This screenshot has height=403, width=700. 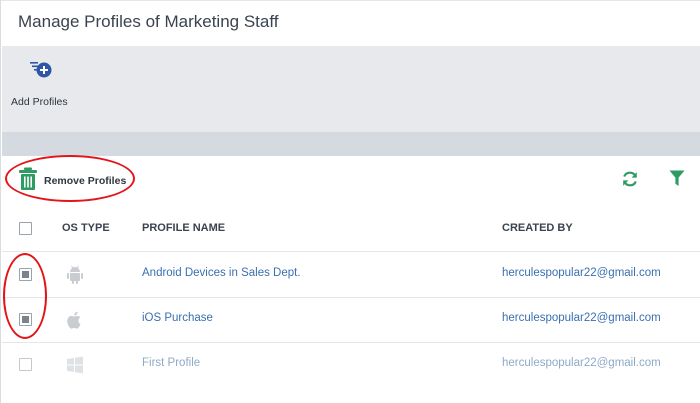 What do you see at coordinates (183, 228) in the screenshot?
I see `column-header-profile-name: PROFILE NAME` at bounding box center [183, 228].